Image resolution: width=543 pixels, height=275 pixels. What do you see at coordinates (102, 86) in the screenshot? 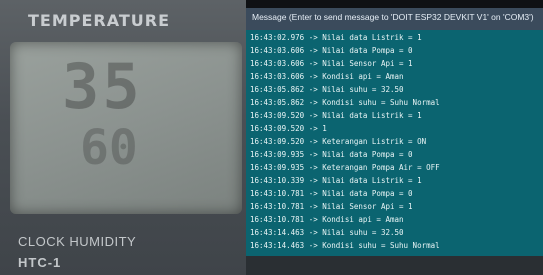
I see `lcd-temperature-digits: 35` at bounding box center [102, 86].